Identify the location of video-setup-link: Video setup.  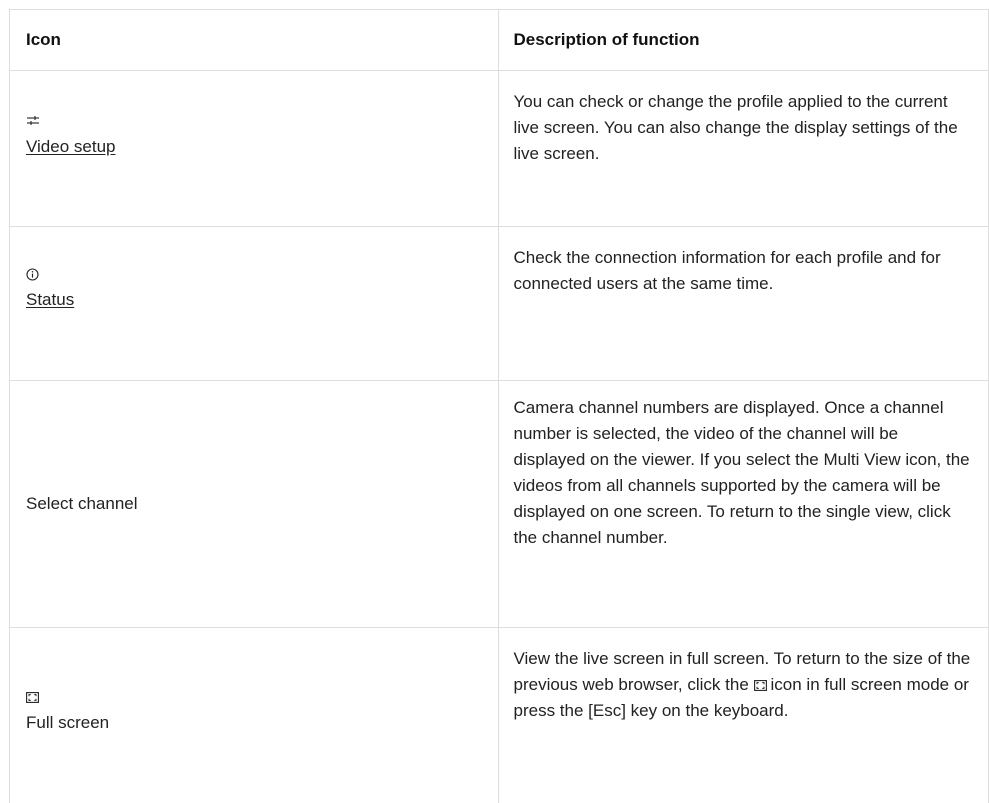
(254, 147).